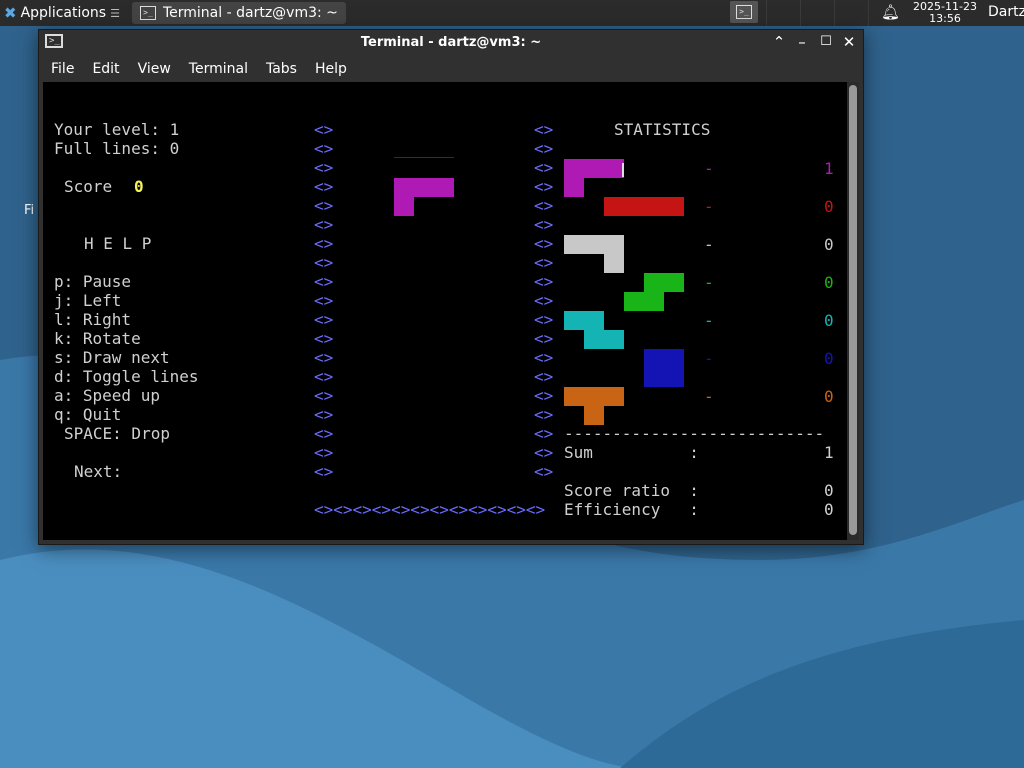  Describe the element at coordinates (117, 129) in the screenshot. I see `level-text: Your level: 1` at that location.